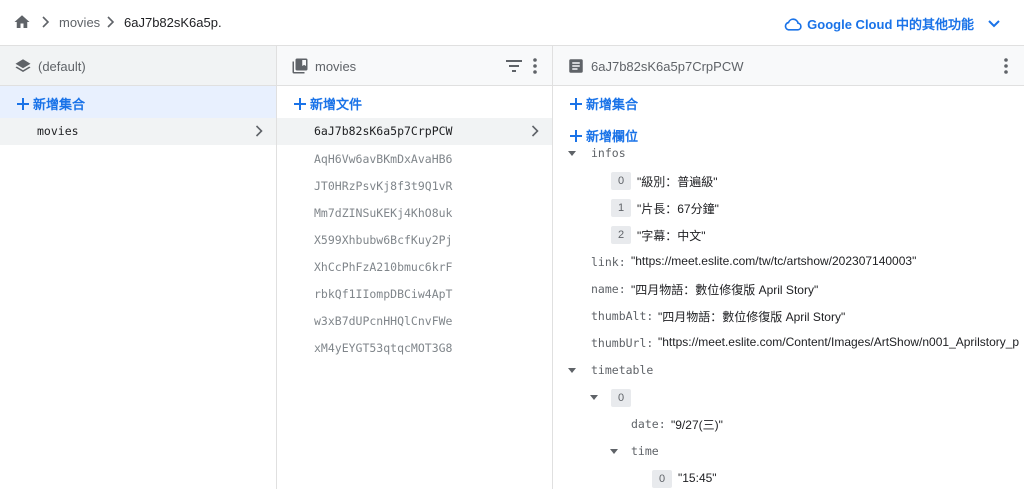 Image resolution: width=1024 pixels, height=489 pixels. Describe the element at coordinates (622, 370) in the screenshot. I see `field-key-timetable: timetable` at that location.